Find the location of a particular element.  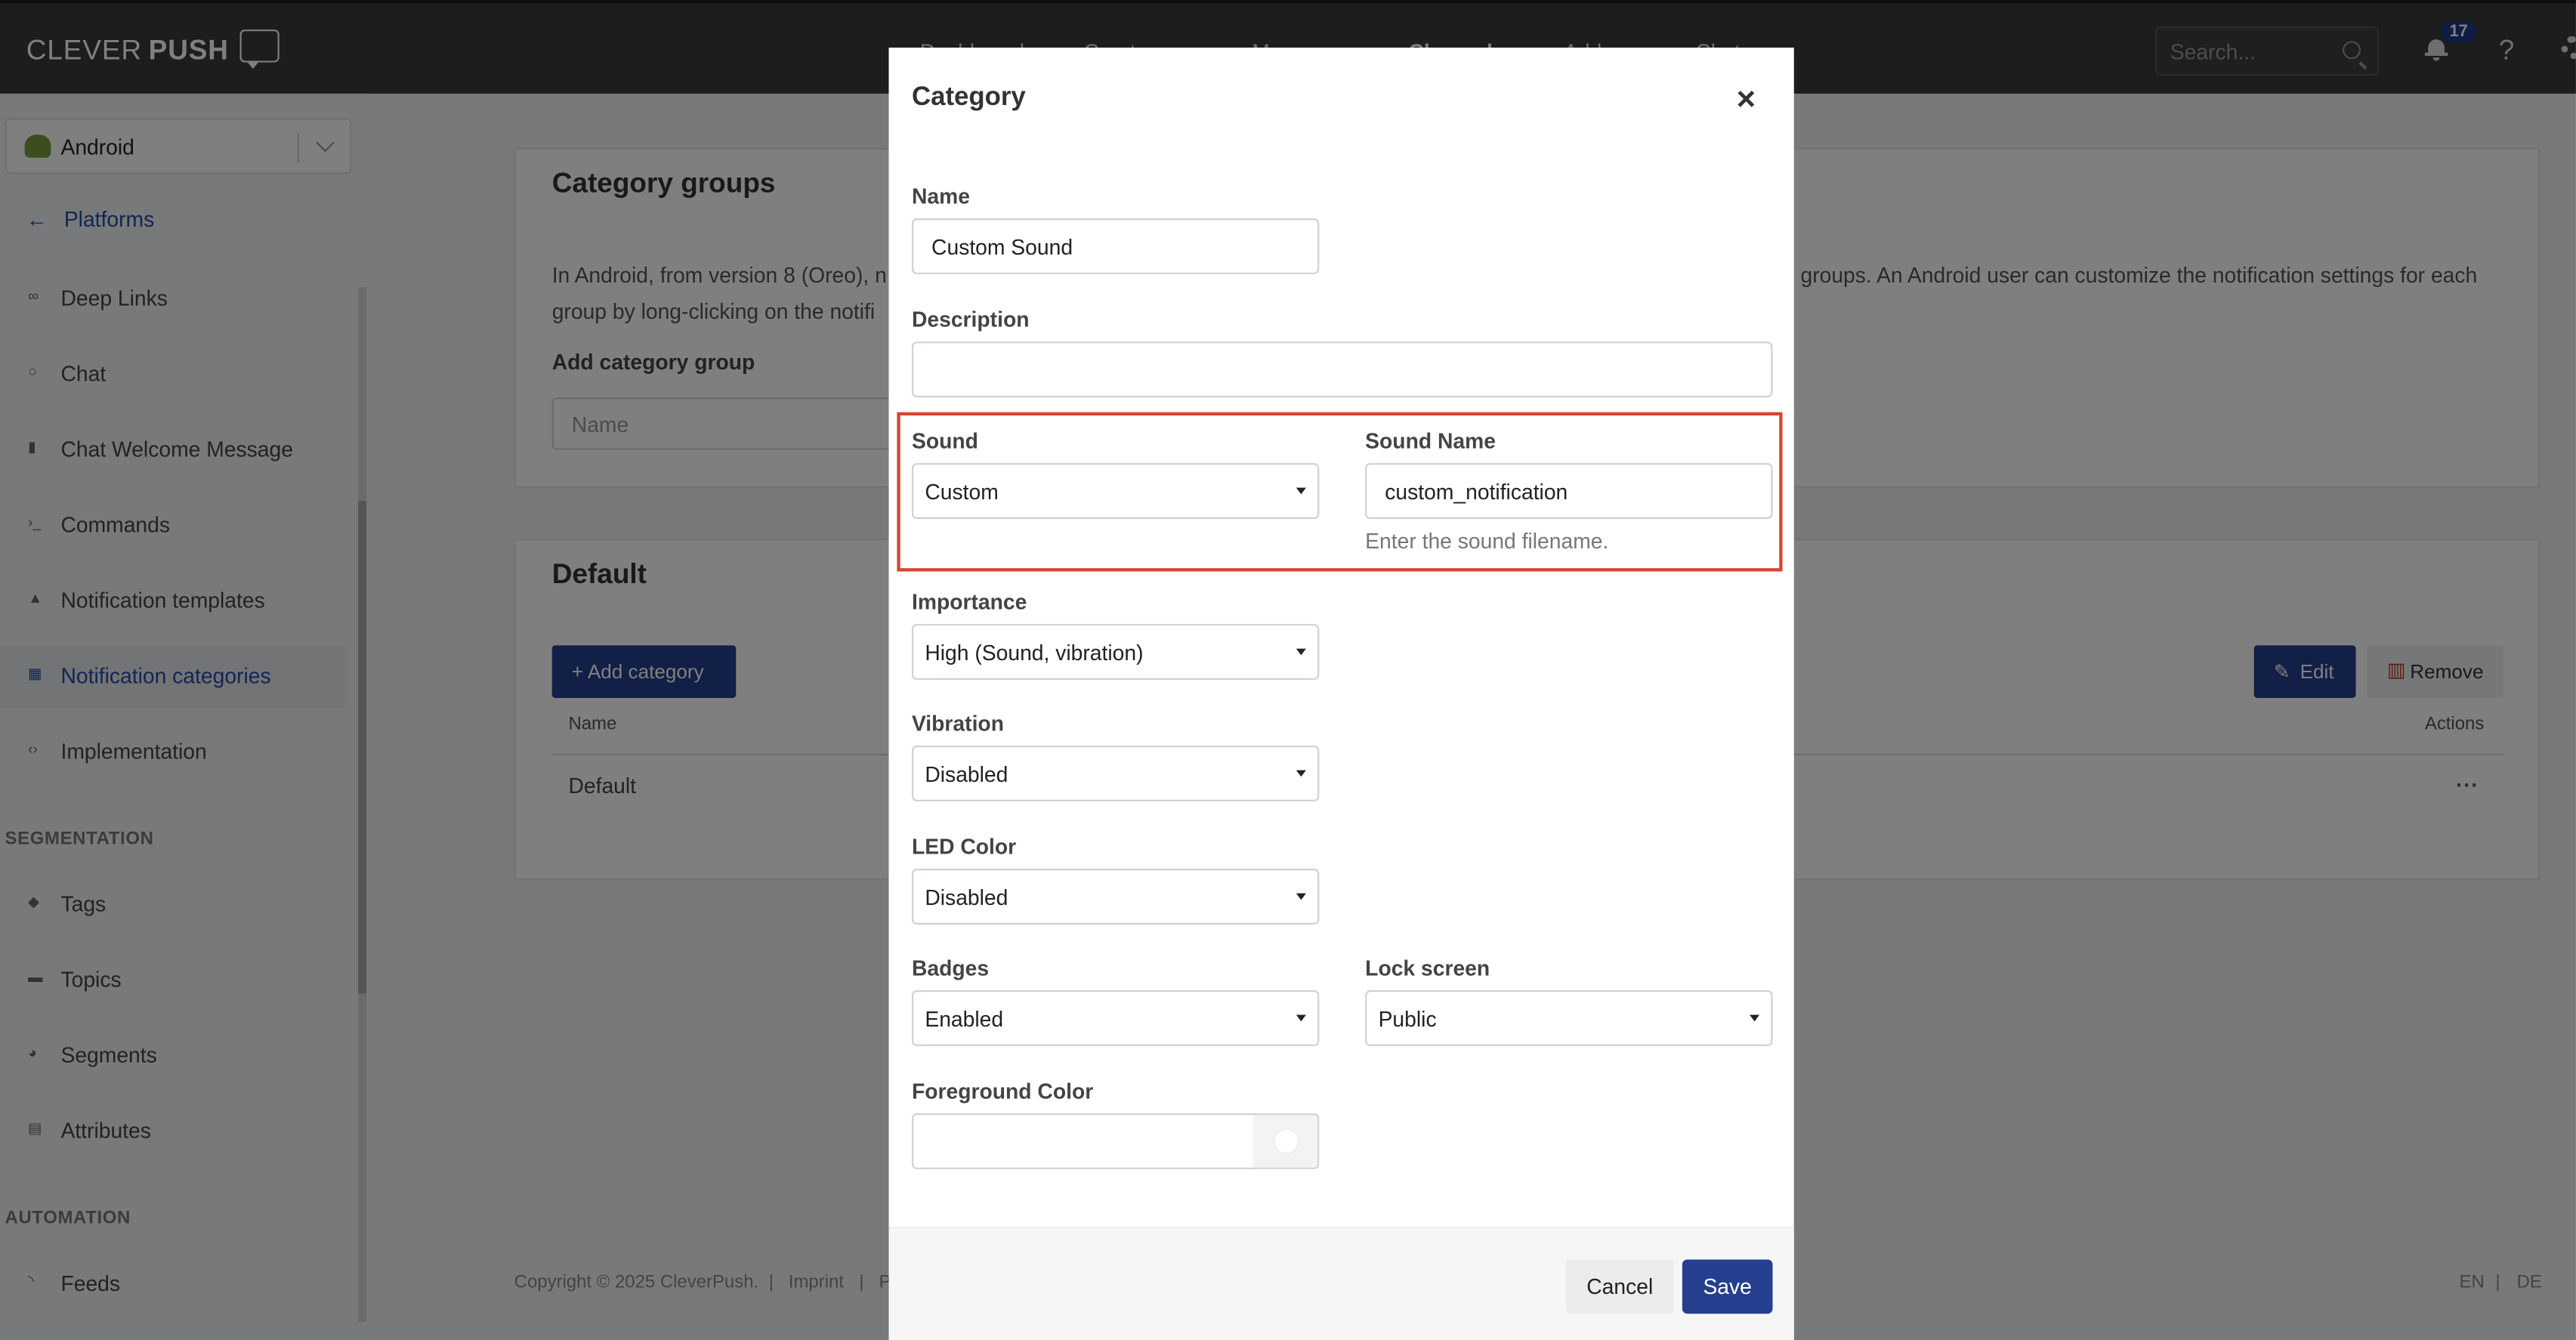

vibration-label: Vibration is located at coordinates (957, 723).